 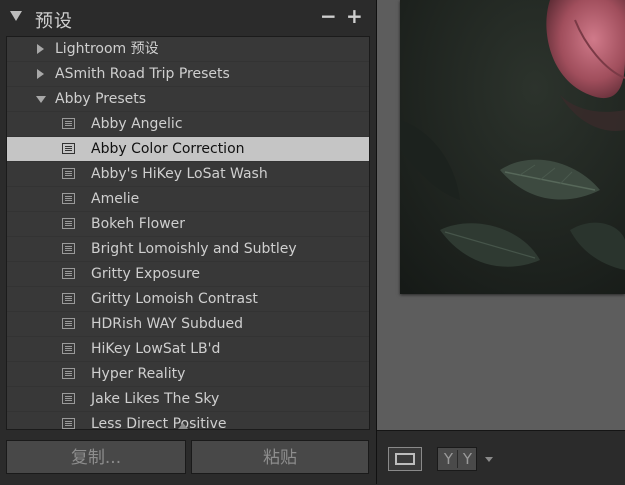 What do you see at coordinates (448, 459) in the screenshot?
I see `before-label: Y` at bounding box center [448, 459].